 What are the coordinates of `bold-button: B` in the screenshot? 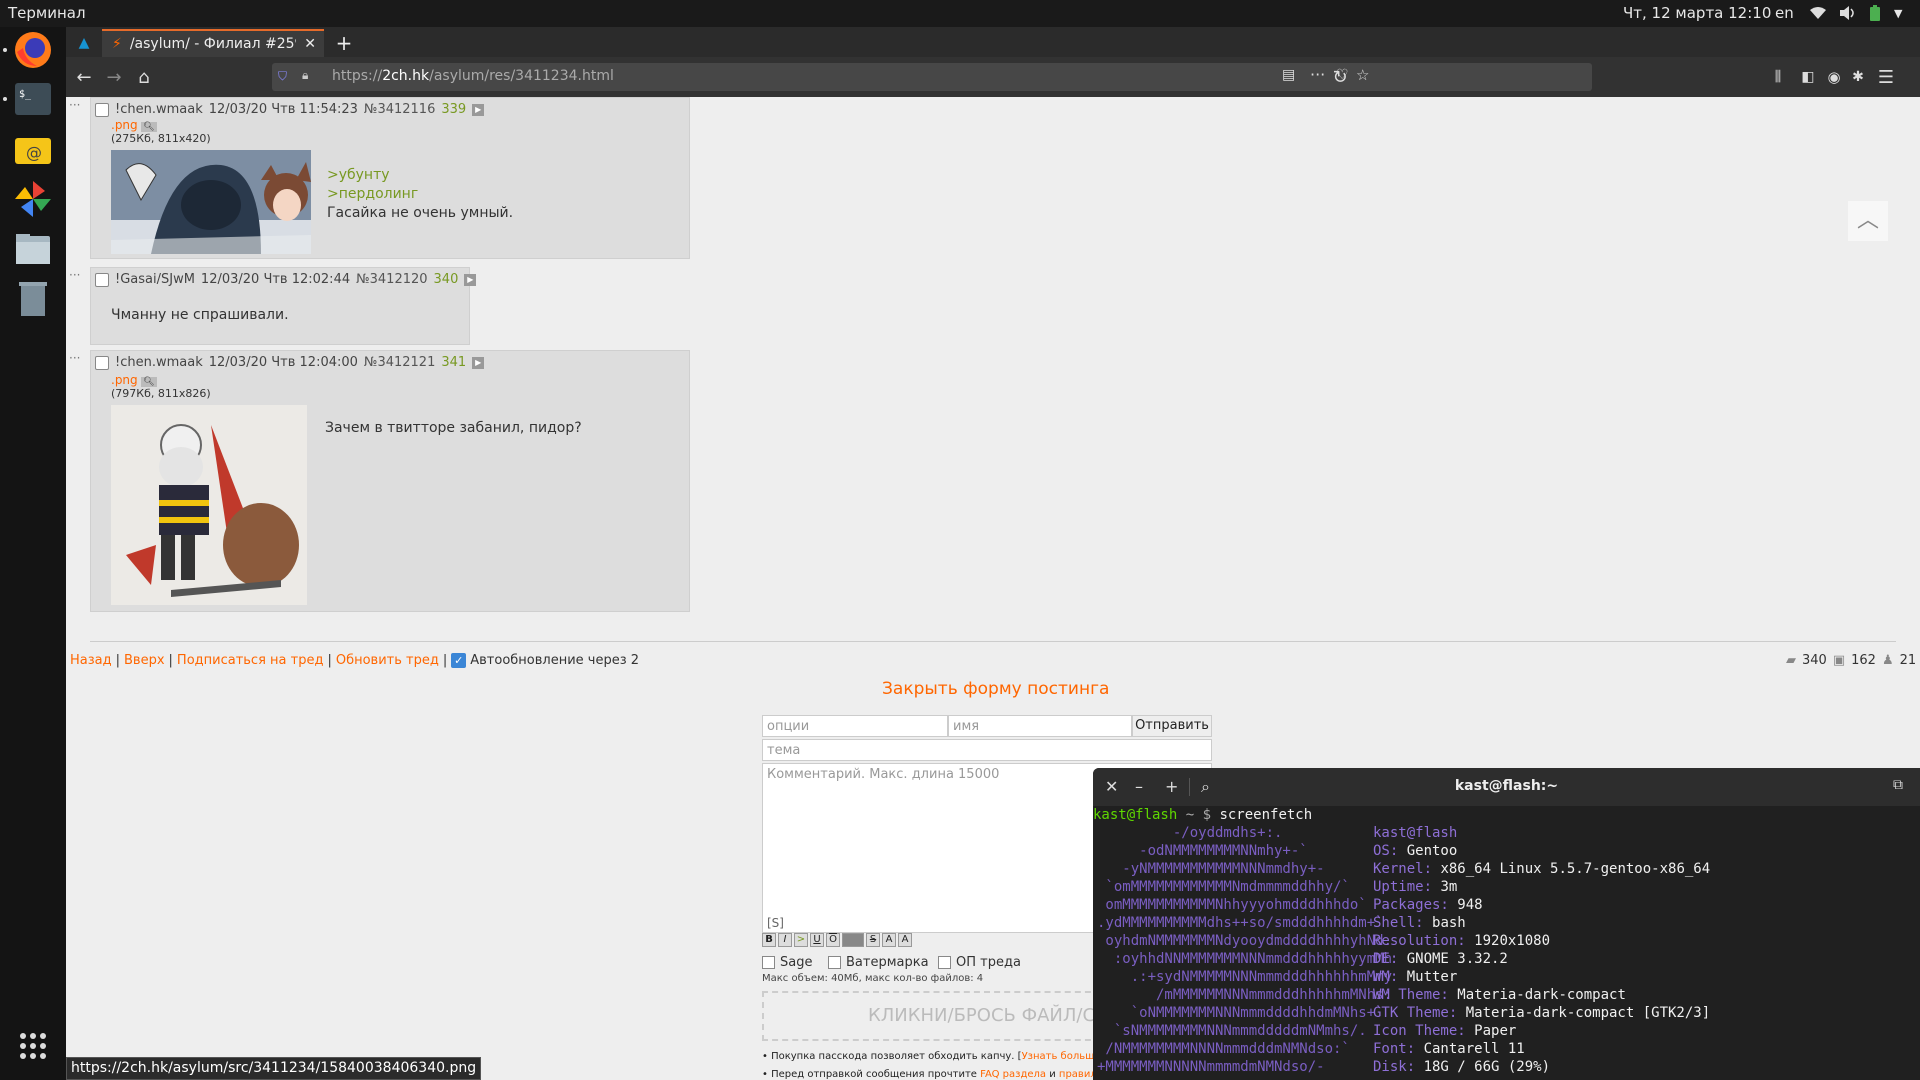 It's located at (769, 940).